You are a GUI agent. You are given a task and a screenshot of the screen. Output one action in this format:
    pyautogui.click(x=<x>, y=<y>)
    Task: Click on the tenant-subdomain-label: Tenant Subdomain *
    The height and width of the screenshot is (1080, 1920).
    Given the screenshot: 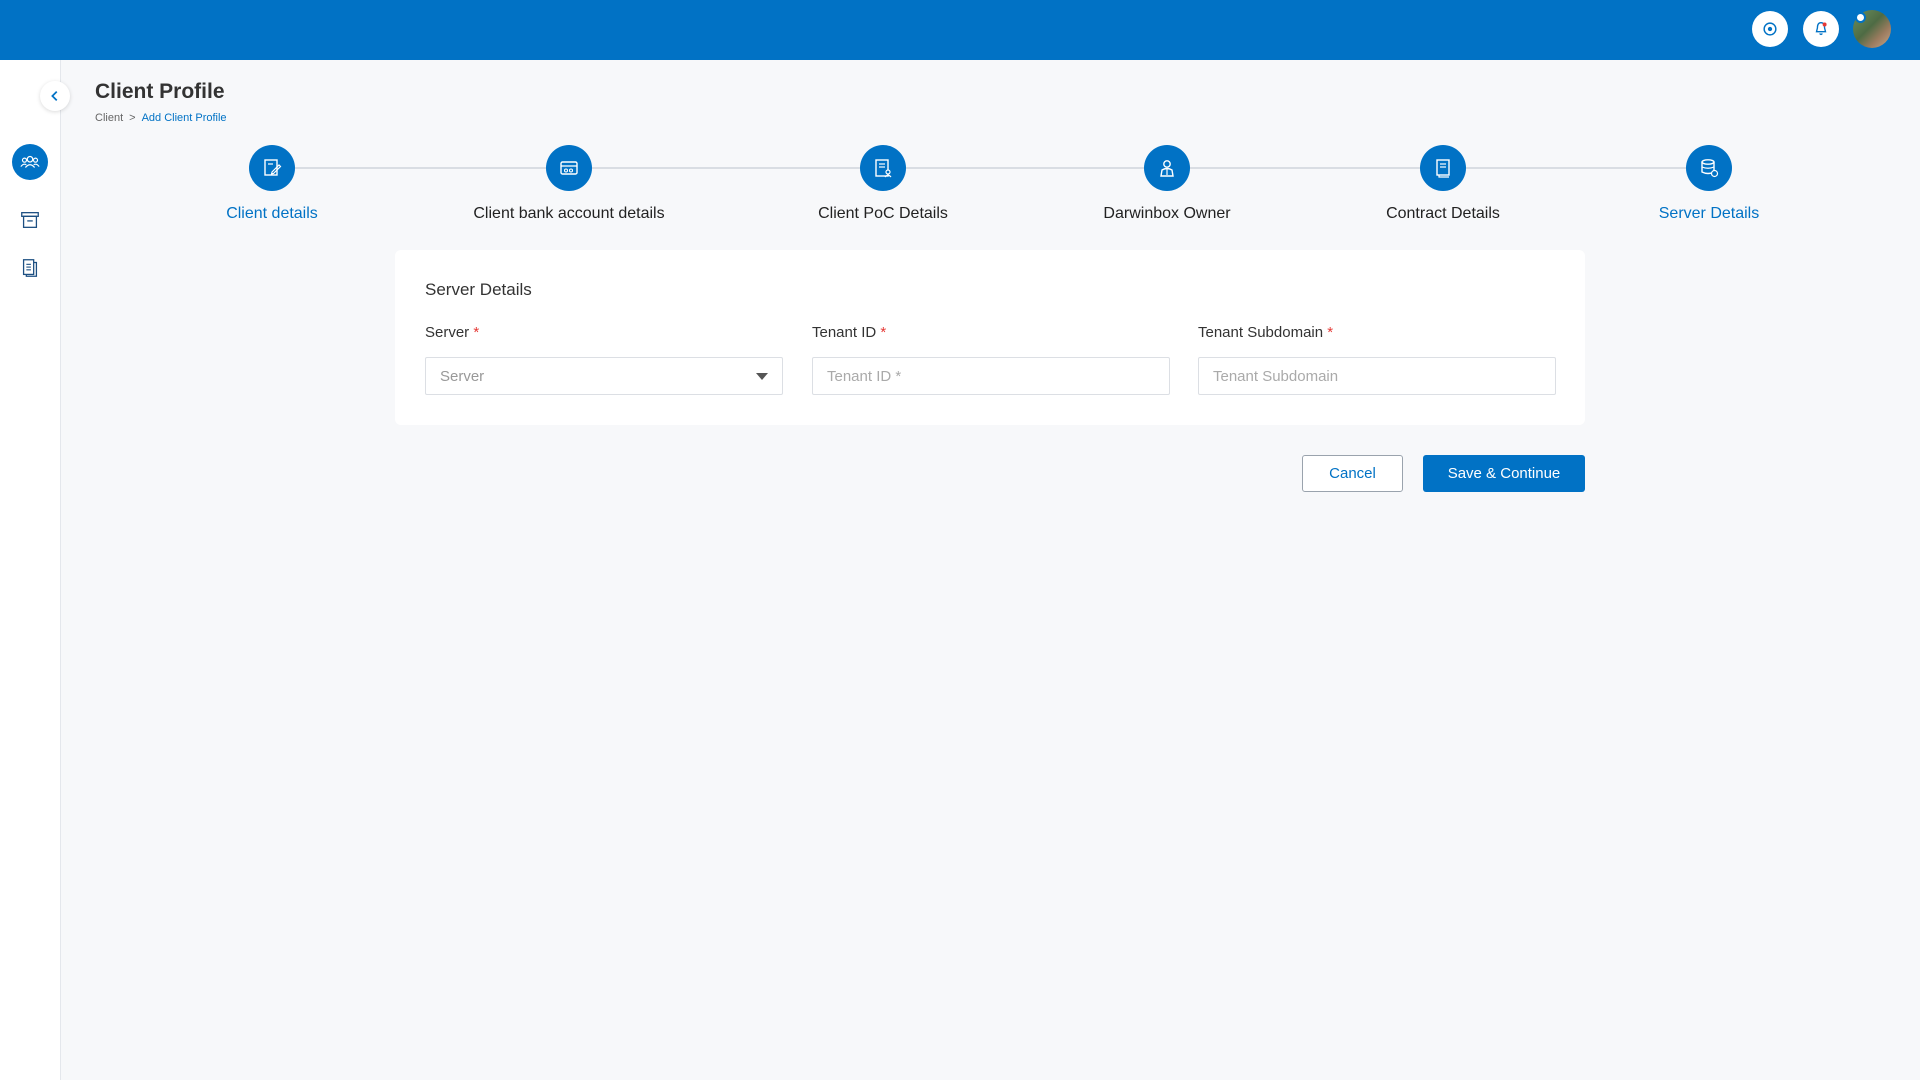 What is the action you would take?
    pyautogui.click(x=1265, y=332)
    